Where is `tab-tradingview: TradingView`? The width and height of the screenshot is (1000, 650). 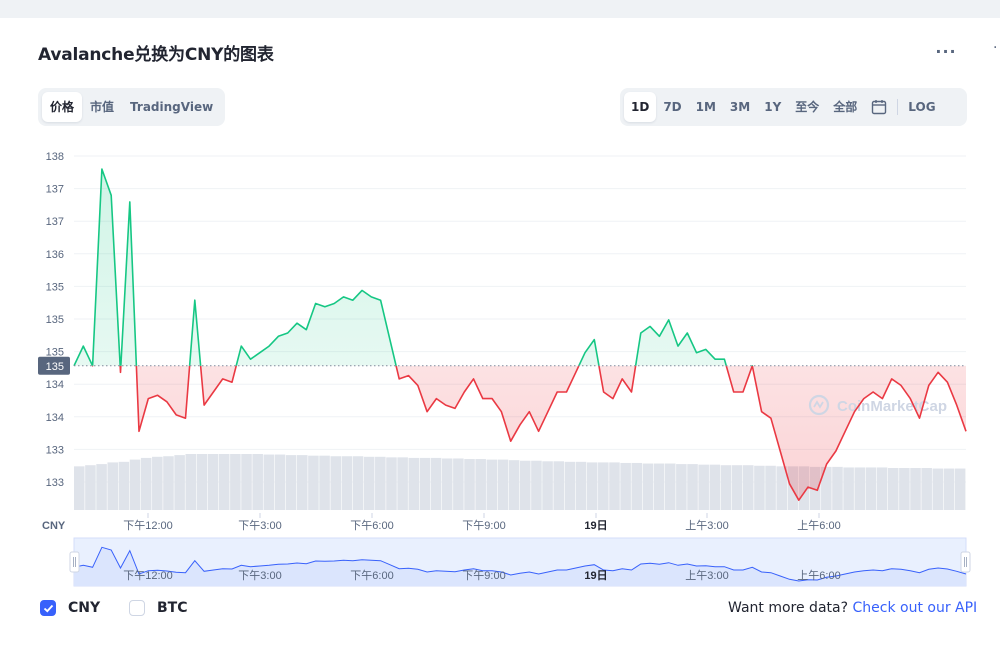
tab-tradingview: TradingView is located at coordinates (171, 107).